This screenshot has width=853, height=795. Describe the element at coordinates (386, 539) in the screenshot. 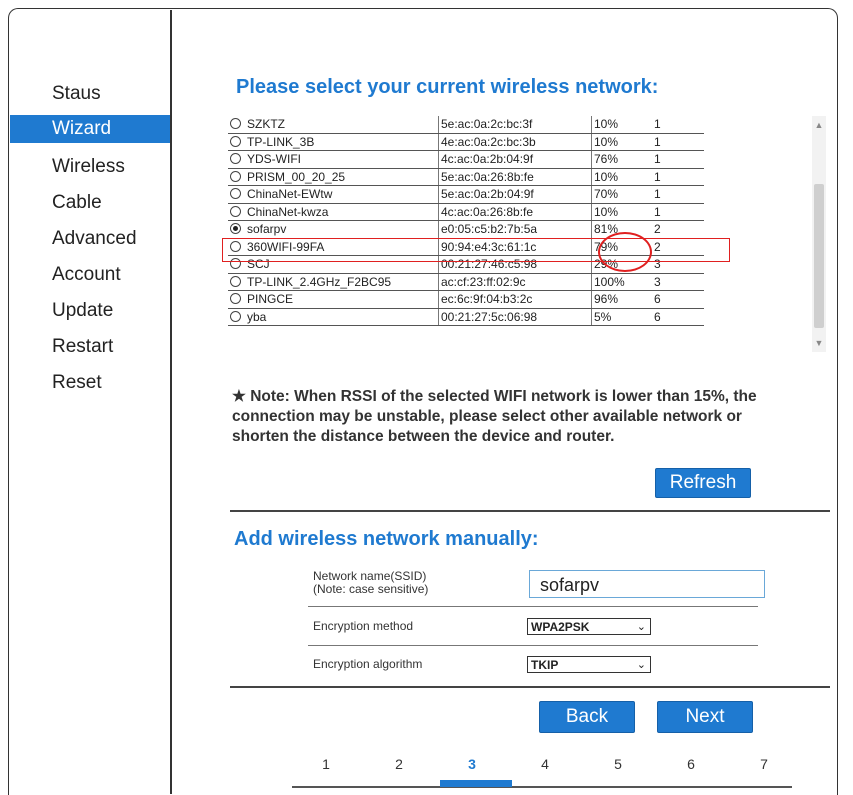

I see `manual-network-title: Add wireless network manually:` at that location.